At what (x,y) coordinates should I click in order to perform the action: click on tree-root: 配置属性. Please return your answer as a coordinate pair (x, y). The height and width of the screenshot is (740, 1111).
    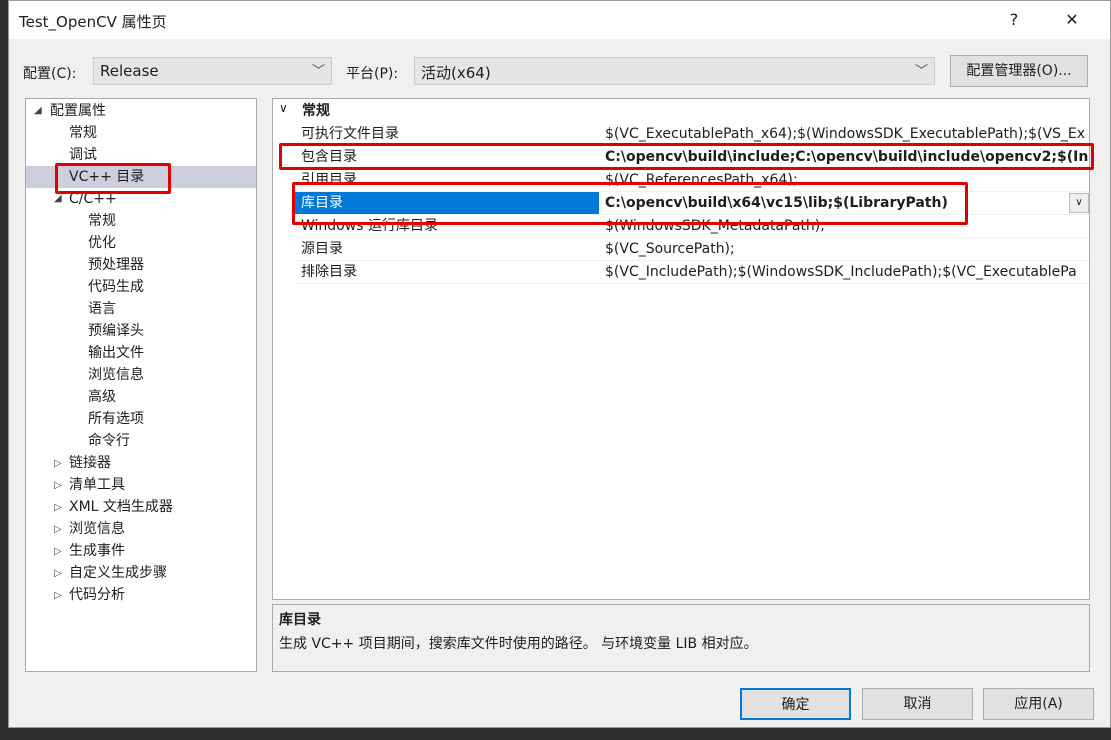
    Looking at the image, I should click on (78, 111).